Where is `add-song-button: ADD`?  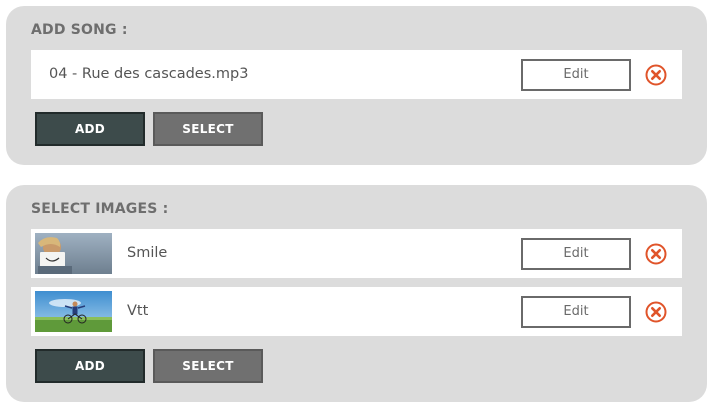 add-song-button: ADD is located at coordinates (90, 129).